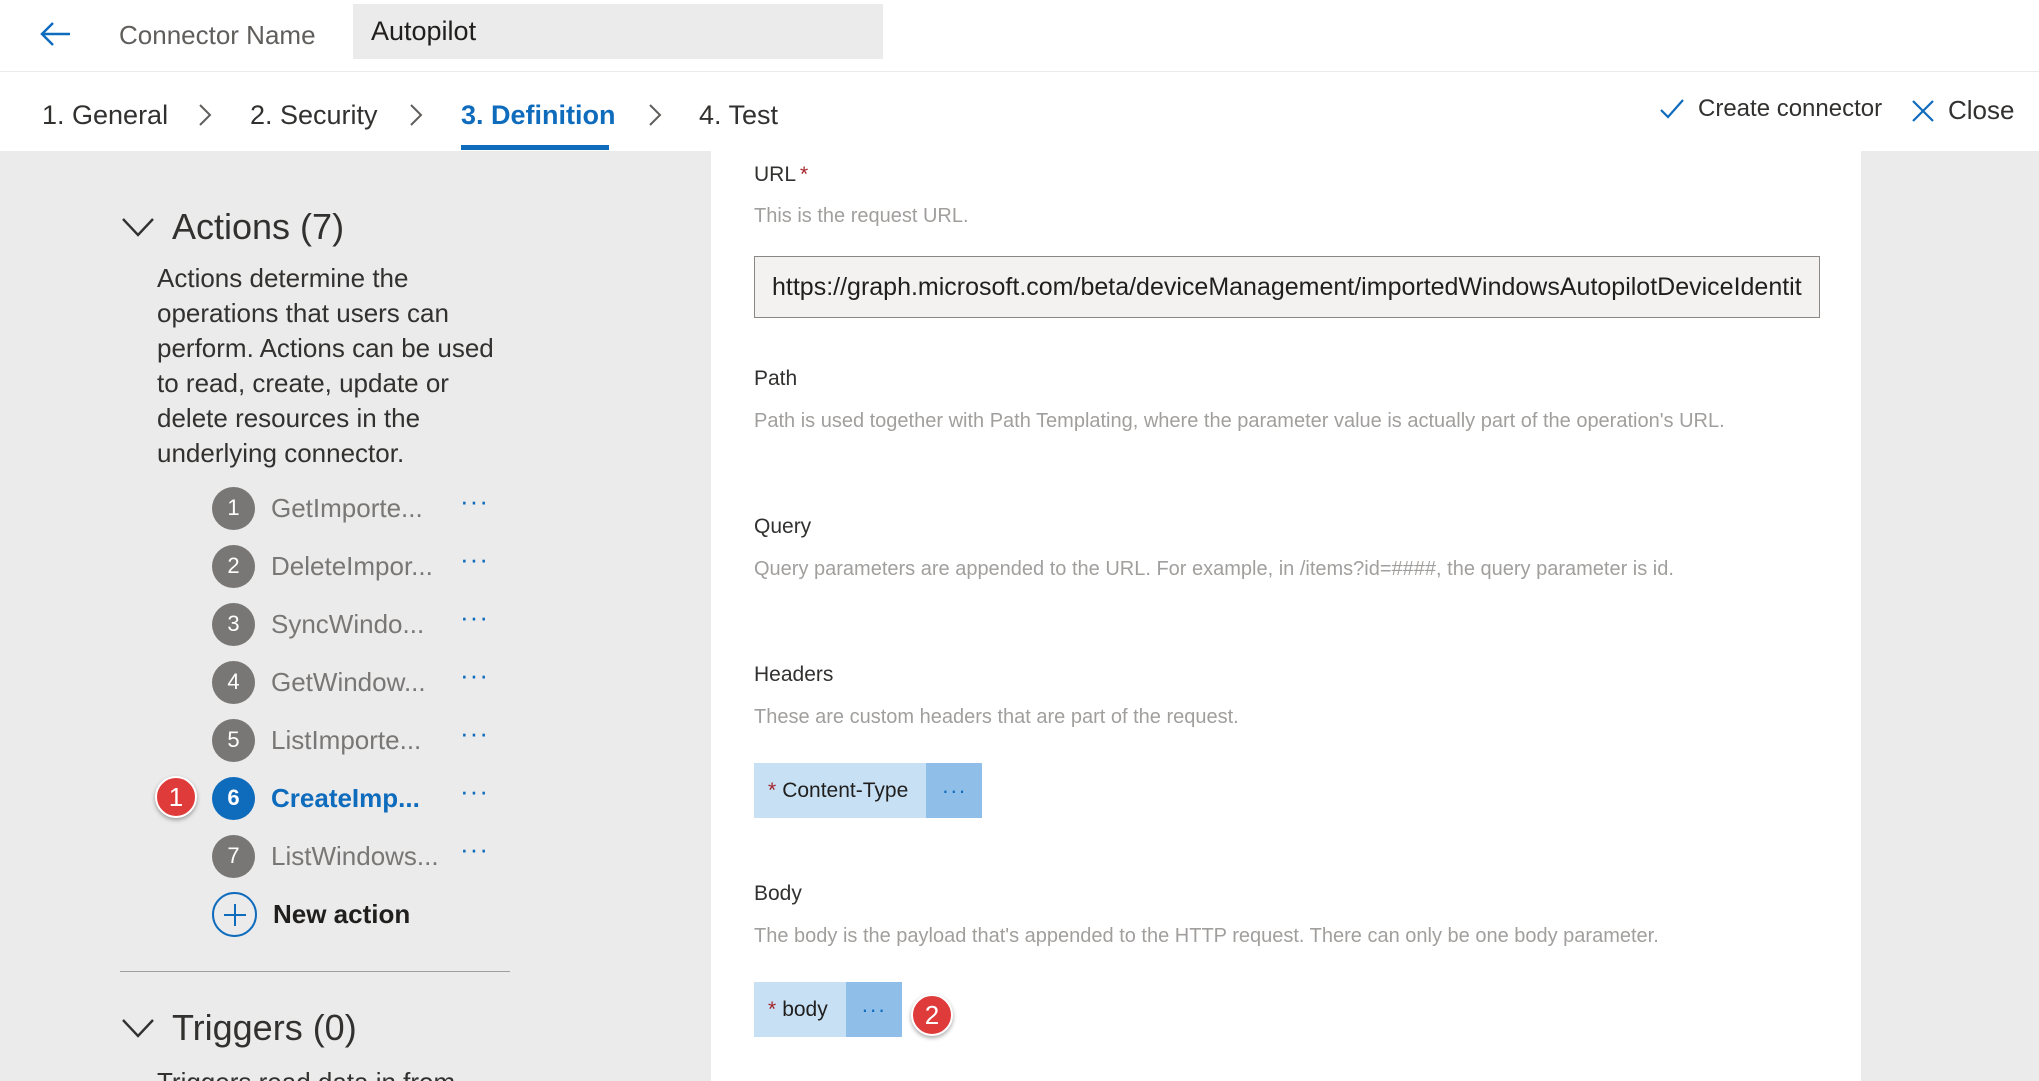 The height and width of the screenshot is (1081, 2039). What do you see at coordinates (1790, 108) in the screenshot?
I see `create-connector-label: Create connector` at bounding box center [1790, 108].